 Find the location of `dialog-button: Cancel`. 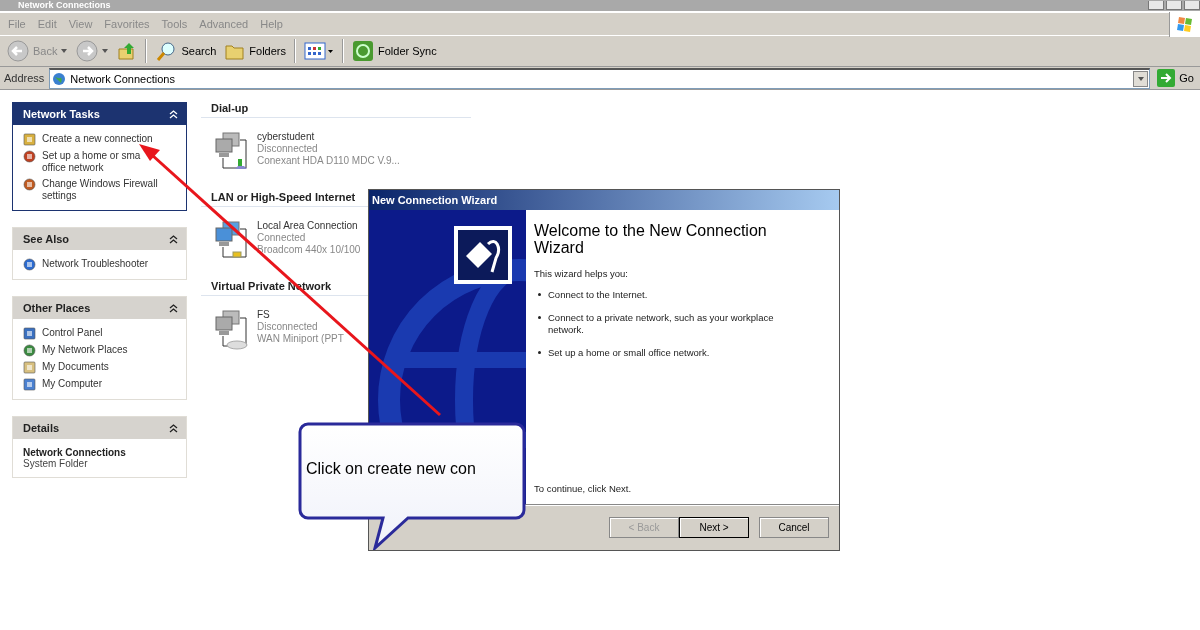

dialog-button: Cancel is located at coordinates (794, 527).